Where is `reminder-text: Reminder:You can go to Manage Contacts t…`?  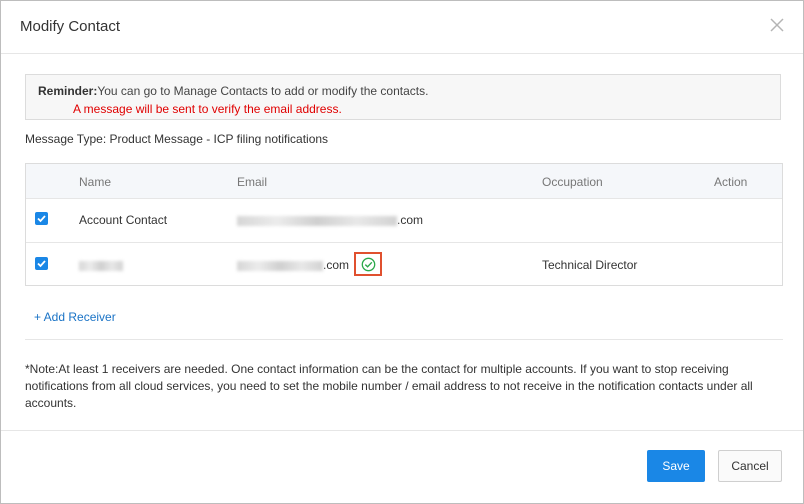 reminder-text: Reminder:You can go to Manage Contacts t… is located at coordinates (233, 91).